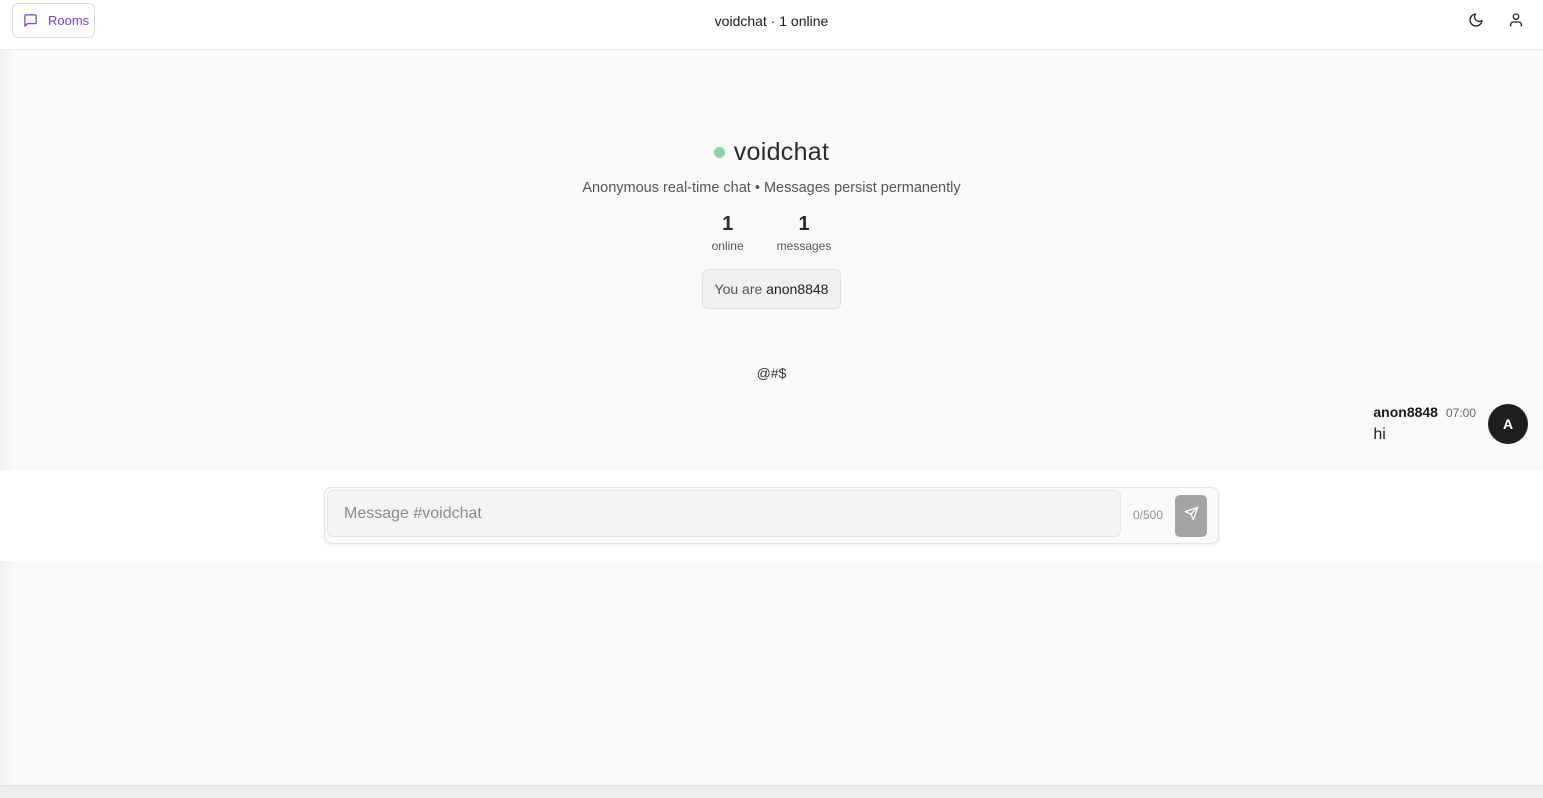  I want to click on top-bar: Rooms voidchat · 1 online, so click(771, 25).